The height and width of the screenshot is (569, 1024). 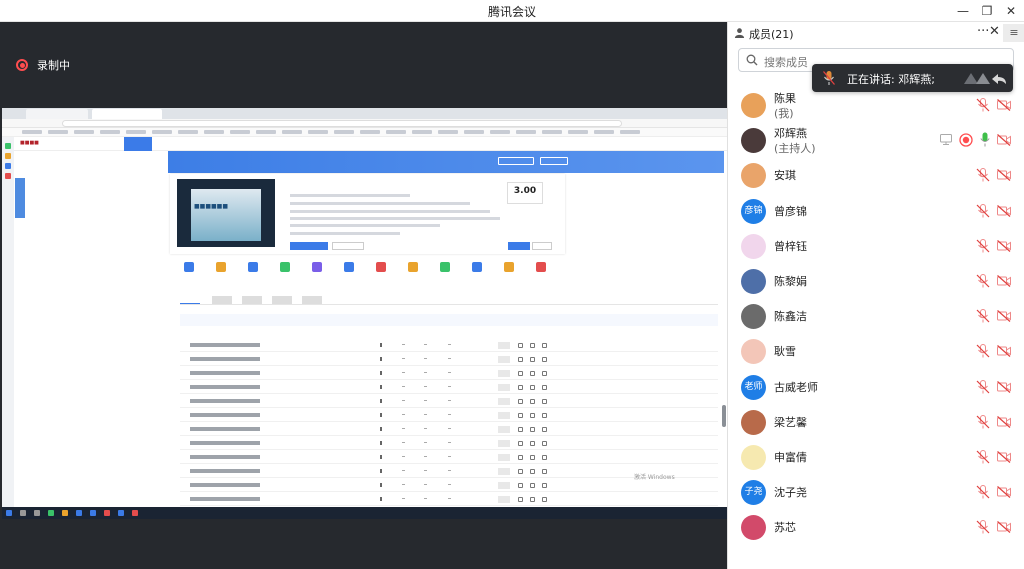 I want to click on member-row: 陈果 (我), so click(x=876, y=105).